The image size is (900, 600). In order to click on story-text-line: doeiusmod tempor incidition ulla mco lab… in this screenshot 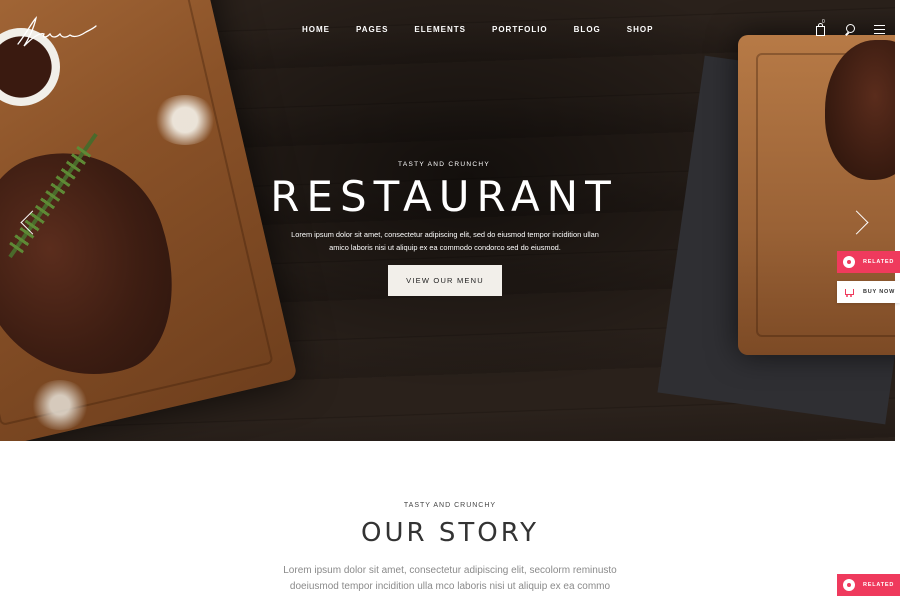, I will do `click(450, 586)`.